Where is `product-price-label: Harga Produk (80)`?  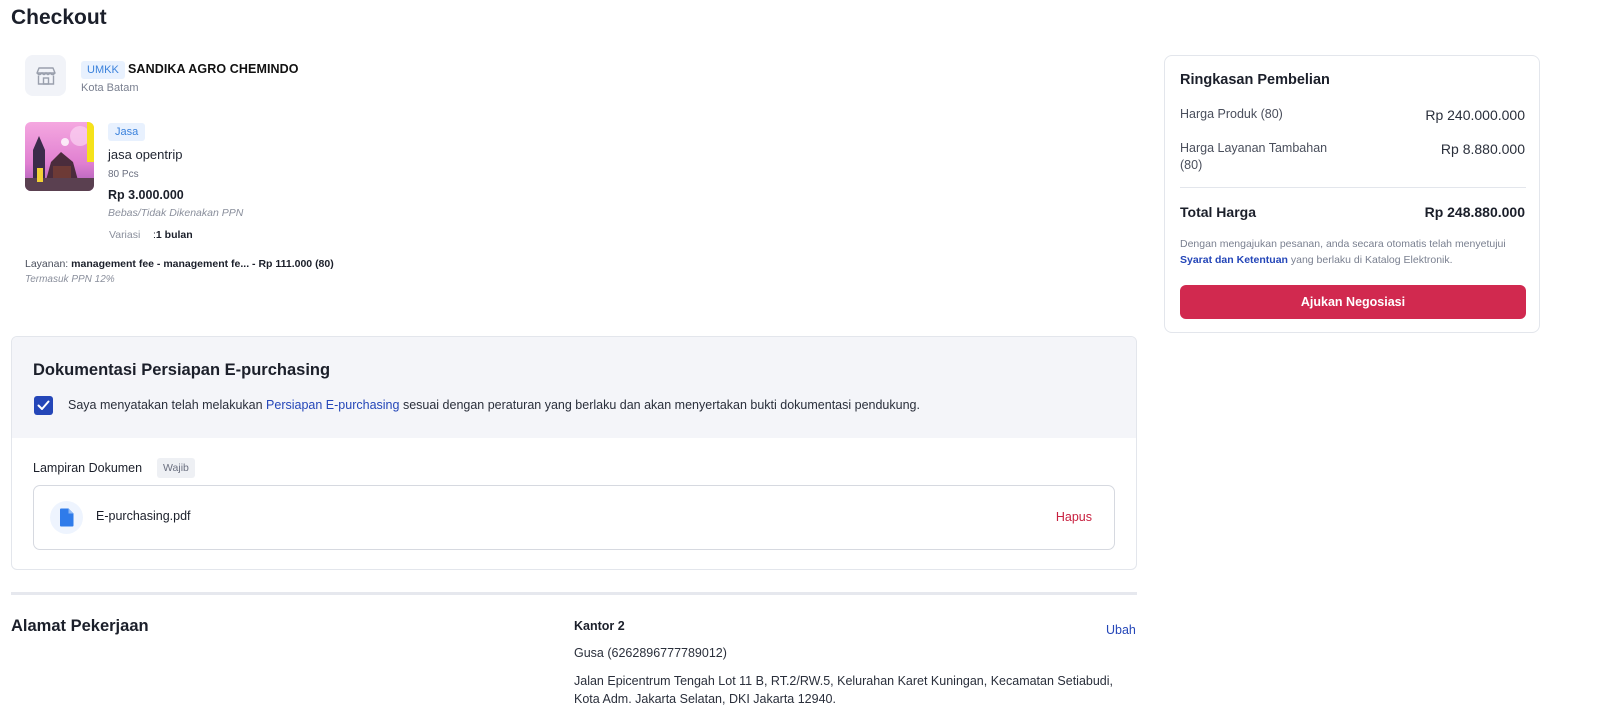 product-price-label: Harga Produk (80) is located at coordinates (1231, 114).